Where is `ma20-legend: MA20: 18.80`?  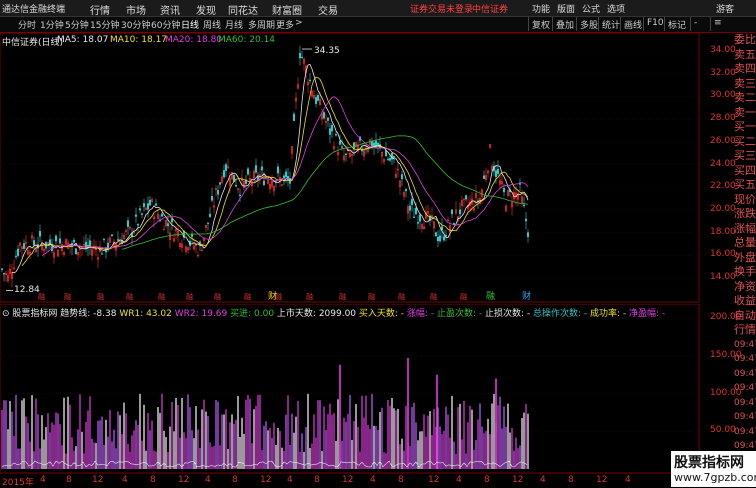 ma20-legend: MA20: 18.80 is located at coordinates (194, 40).